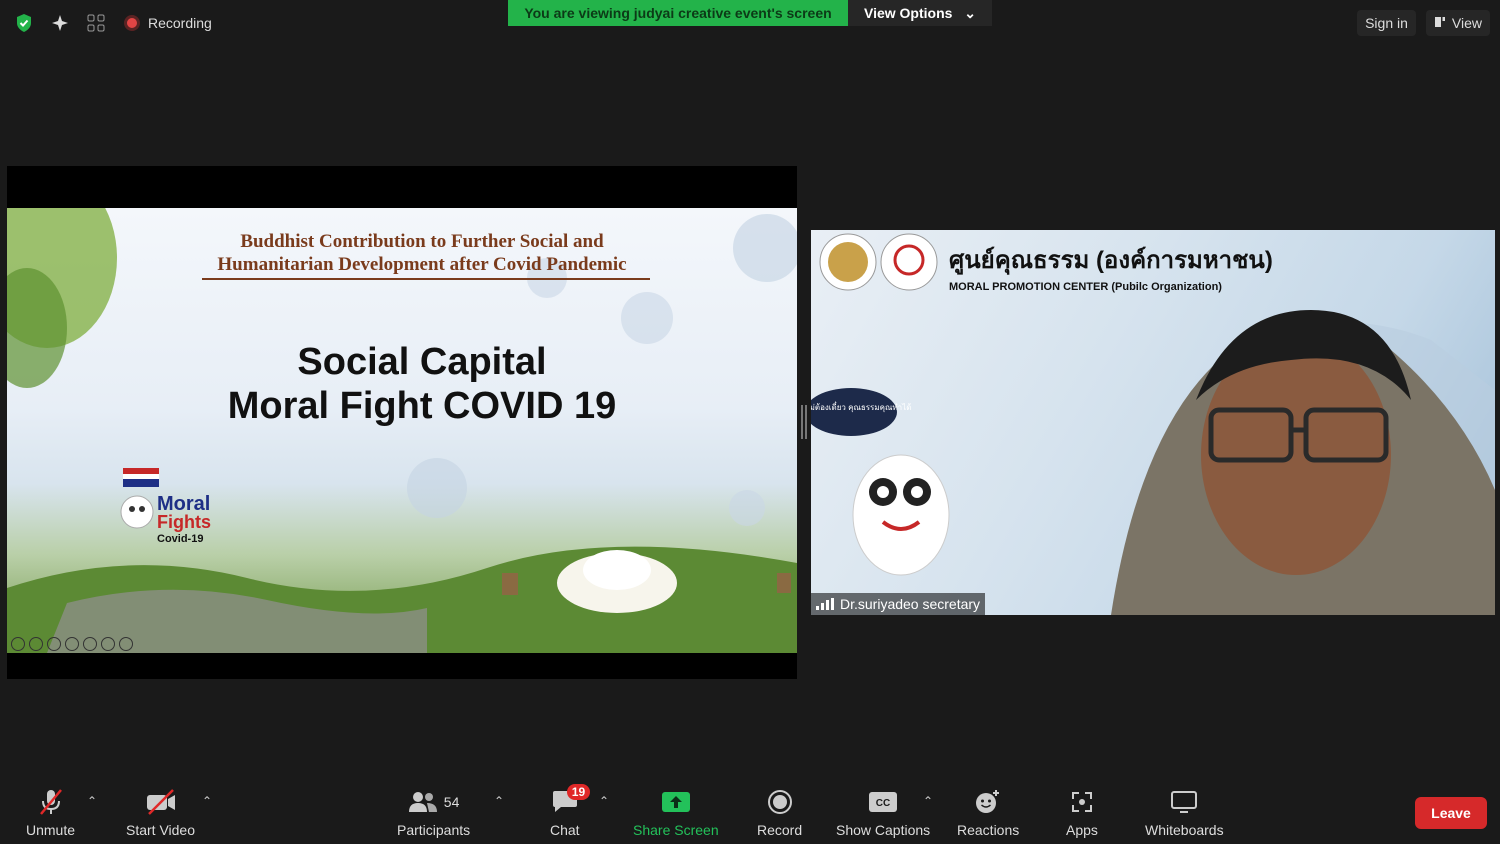 Image resolution: width=1500 pixels, height=844 pixels. What do you see at coordinates (780, 830) in the screenshot?
I see `record-label: Record` at bounding box center [780, 830].